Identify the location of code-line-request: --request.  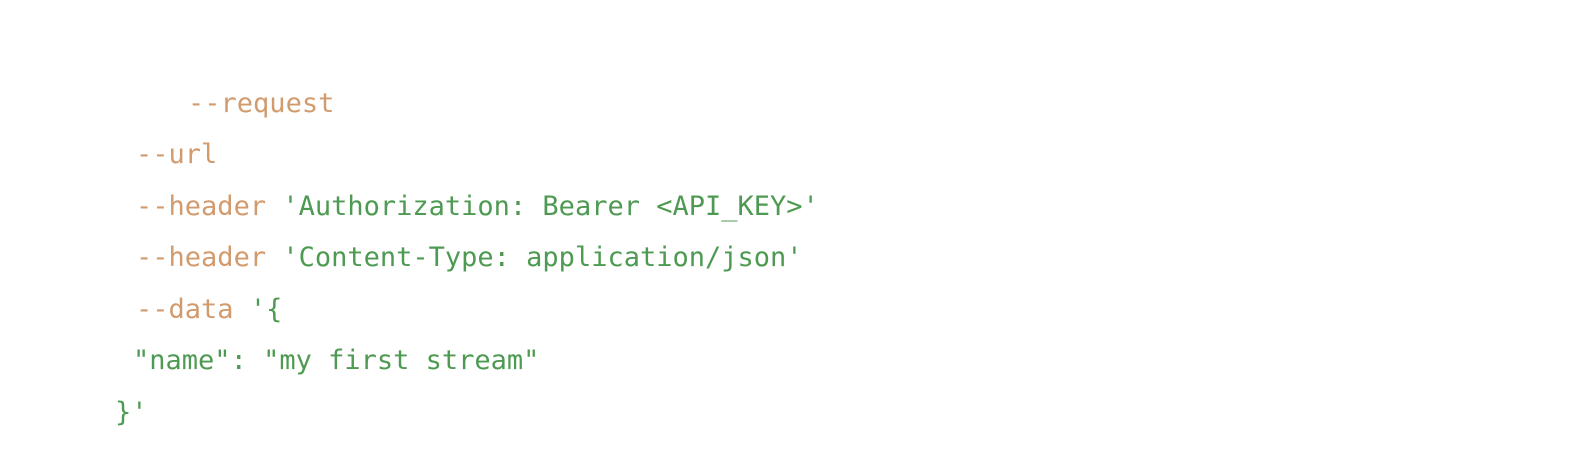
(228, 84).